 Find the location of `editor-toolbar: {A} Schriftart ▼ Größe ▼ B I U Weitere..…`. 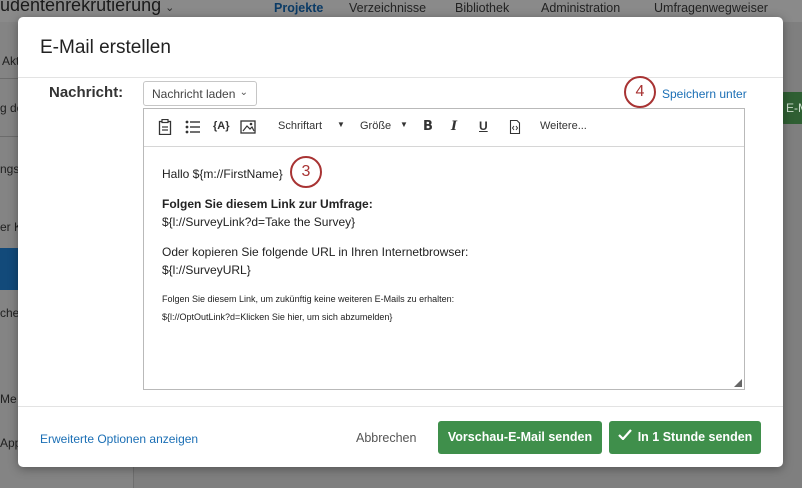

editor-toolbar: {A} Schriftart ▼ Größe ▼ B I U Weitere..… is located at coordinates (444, 128).